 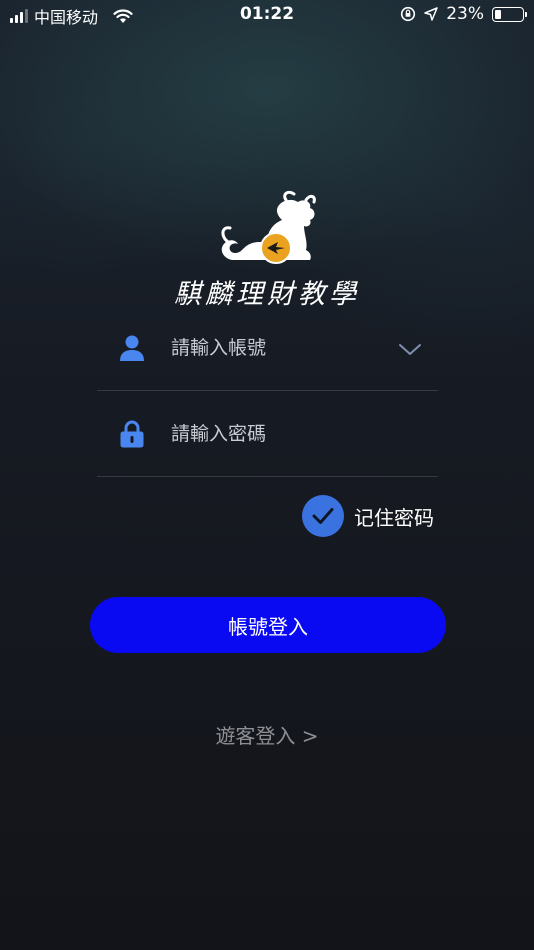 I want to click on guest-login-link: 遊客登入 >, so click(x=267, y=734).